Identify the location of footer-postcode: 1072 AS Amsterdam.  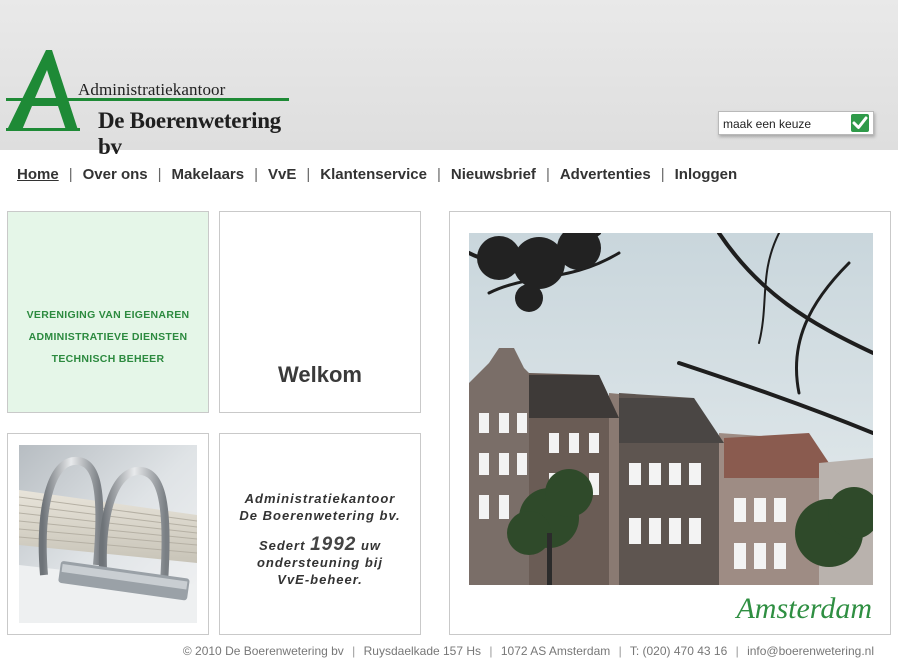
(555, 651).